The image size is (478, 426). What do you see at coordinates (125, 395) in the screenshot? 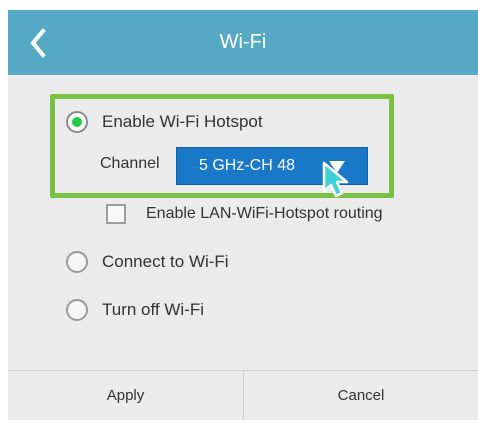
I see `apply-button: Apply` at bounding box center [125, 395].